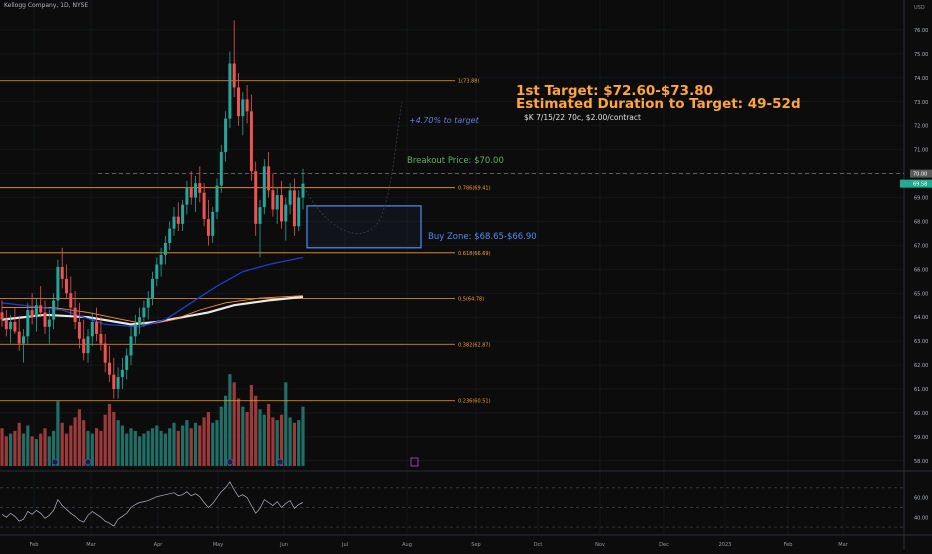 The width and height of the screenshot is (932, 554). What do you see at coordinates (91, 545) in the screenshot?
I see `time-axis-tick: Mar` at bounding box center [91, 545].